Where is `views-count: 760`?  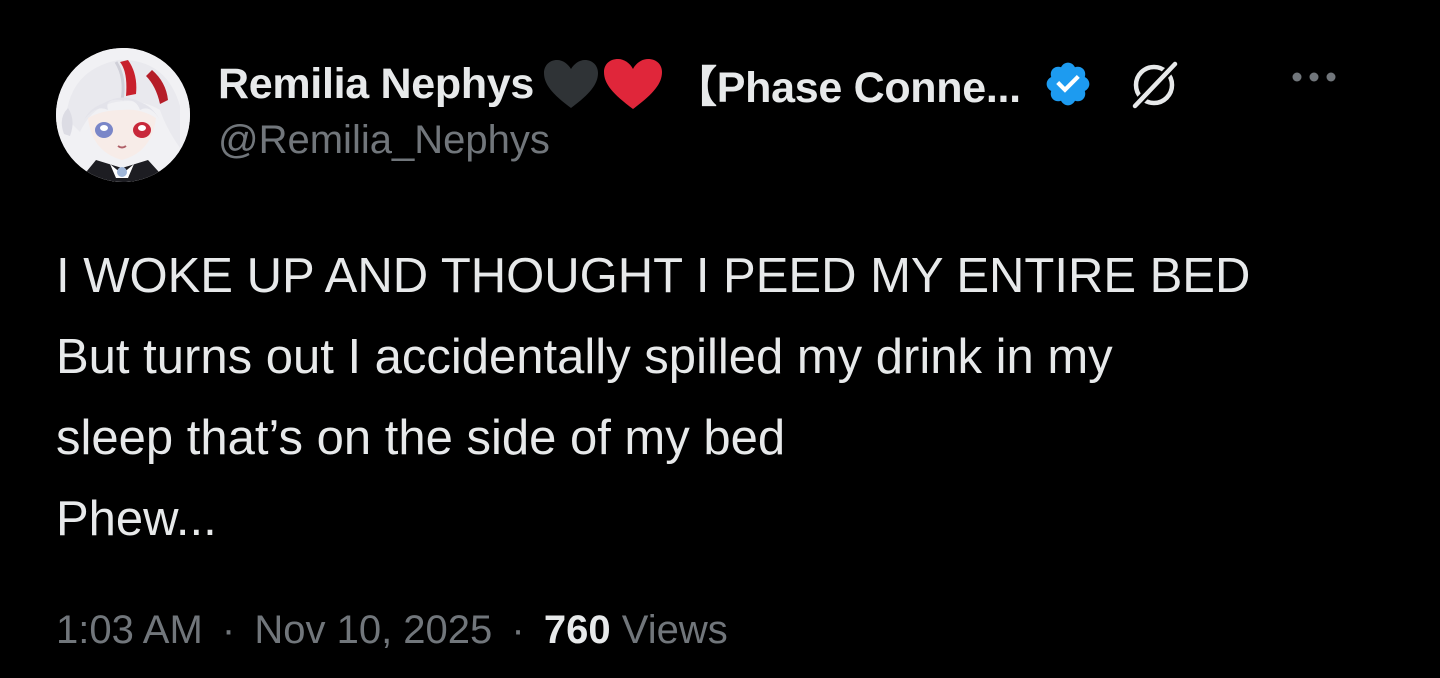 views-count: 760 is located at coordinates (577, 630).